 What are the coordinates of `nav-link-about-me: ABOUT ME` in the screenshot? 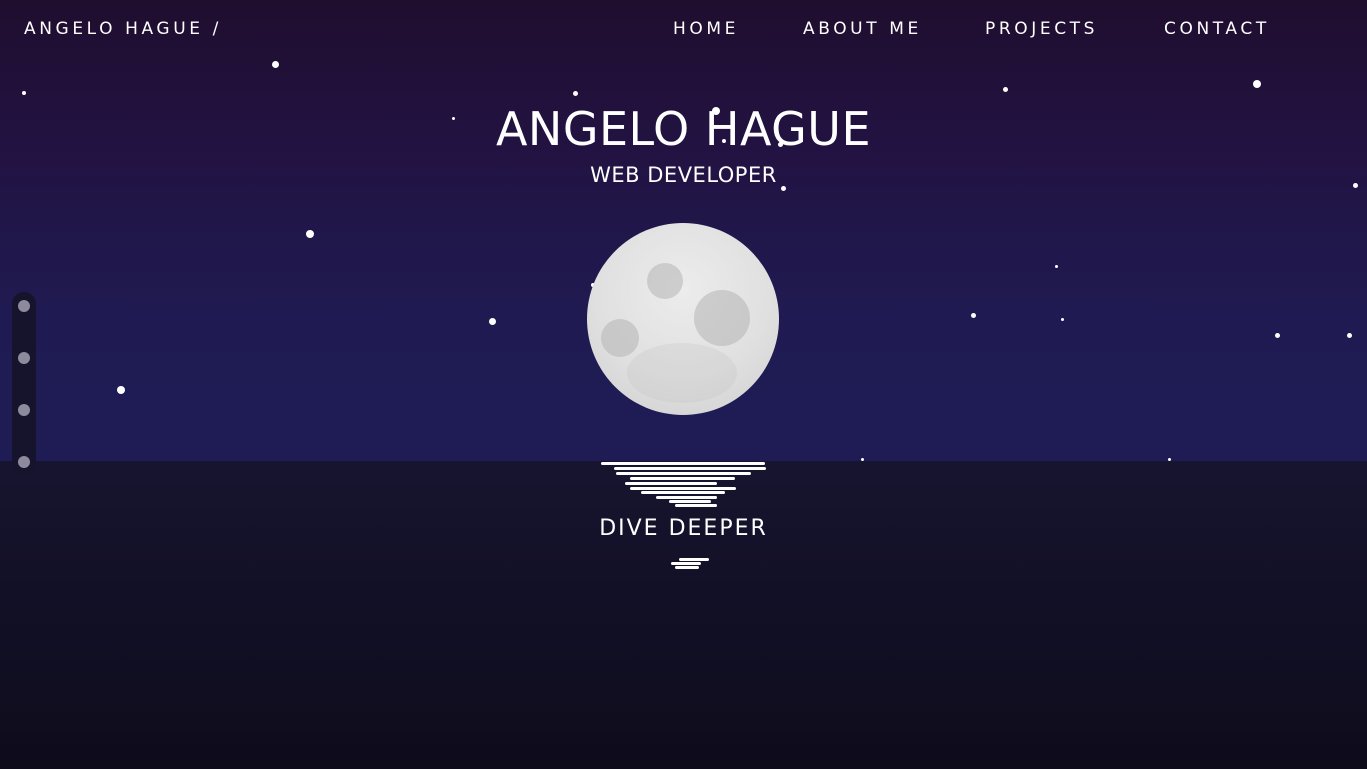 It's located at (862, 29).